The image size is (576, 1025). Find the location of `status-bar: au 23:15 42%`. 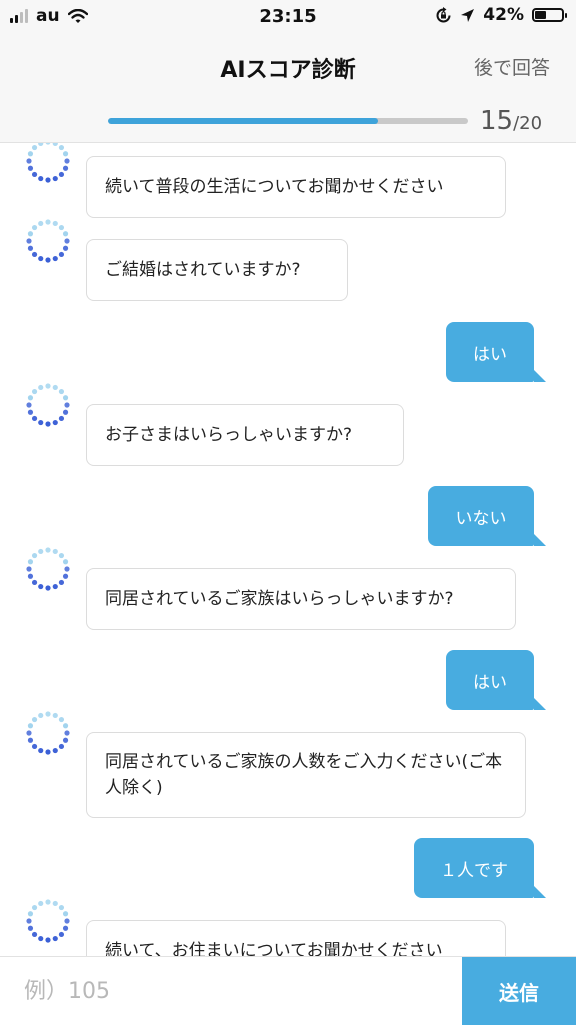

status-bar: au 23:15 42% is located at coordinates (288, 17).